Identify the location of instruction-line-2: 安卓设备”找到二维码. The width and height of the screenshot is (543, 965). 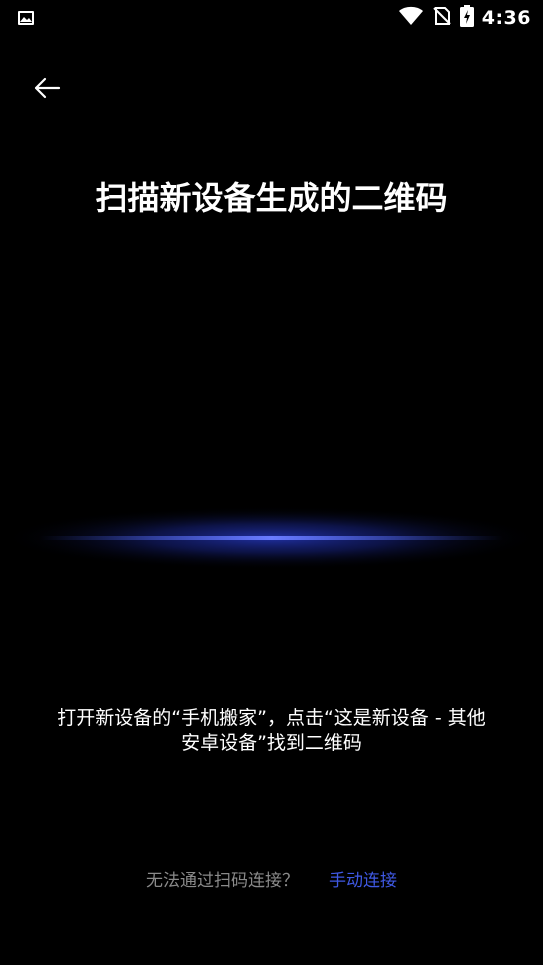
(271, 743).